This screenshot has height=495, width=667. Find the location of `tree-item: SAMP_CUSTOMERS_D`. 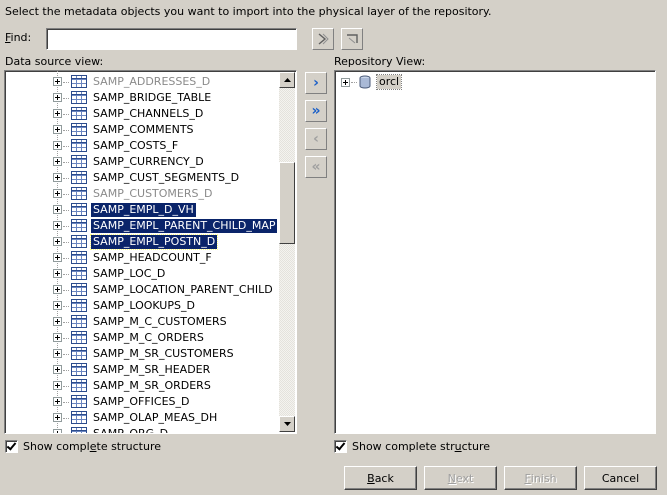

tree-item: SAMP_CUSTOMERS_D is located at coordinates (143, 194).